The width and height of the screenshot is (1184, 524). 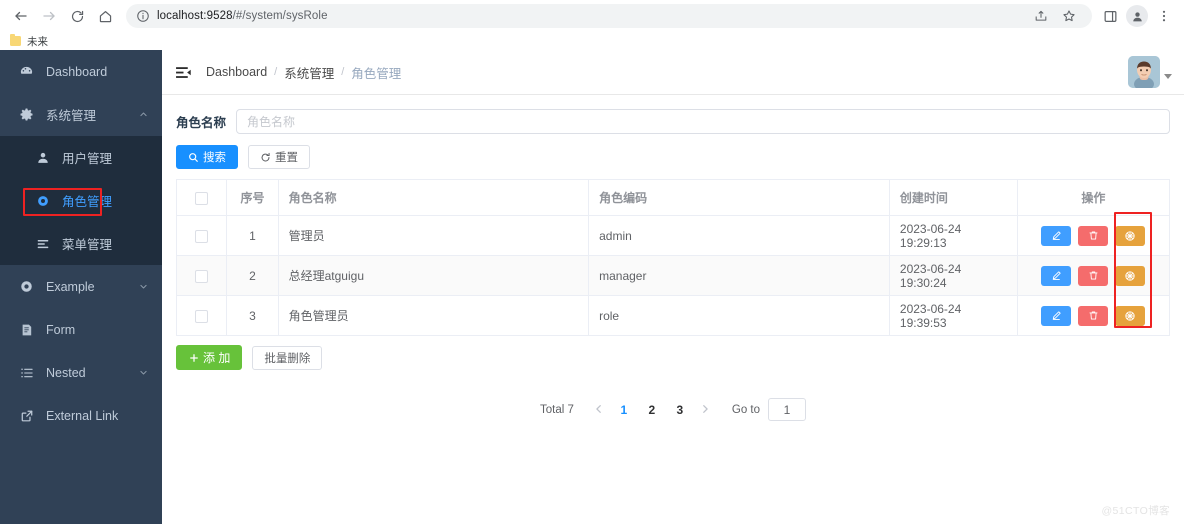 I want to click on star-icon, so click(x=1069, y=16).